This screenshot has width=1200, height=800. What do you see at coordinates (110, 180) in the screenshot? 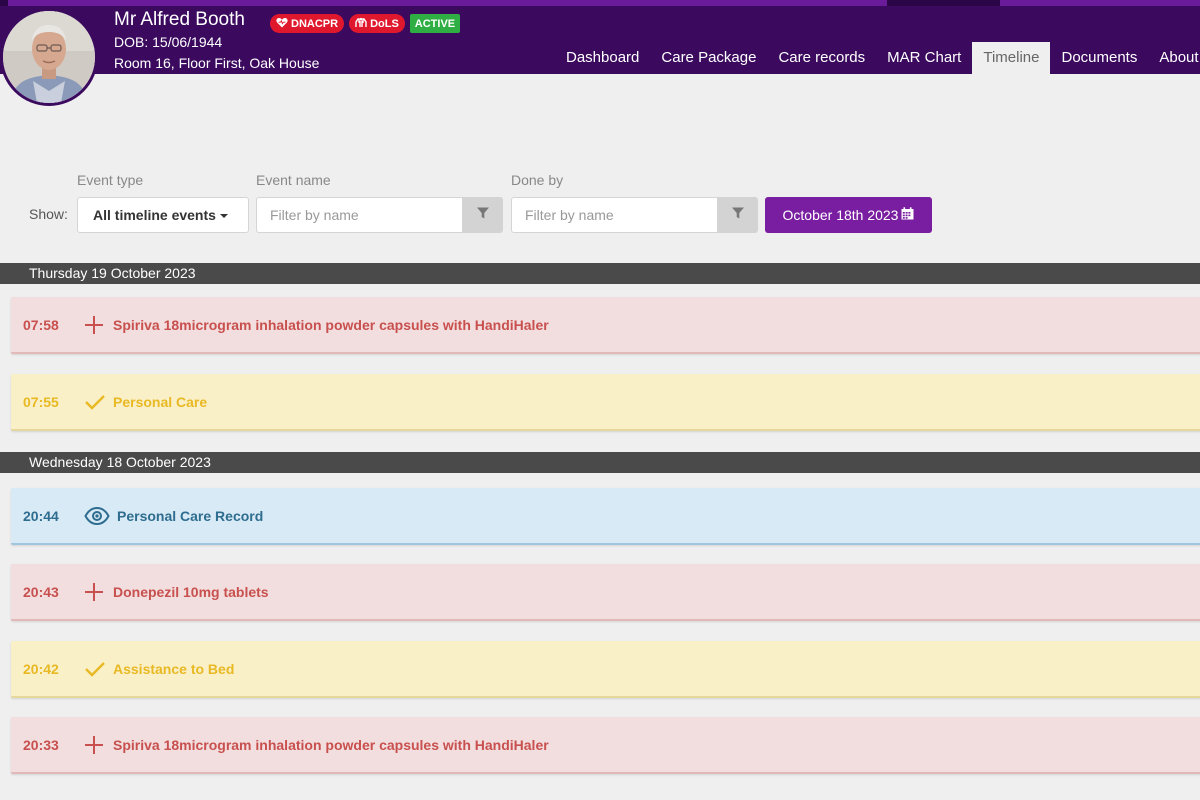
I see `event-type-label: Event type` at bounding box center [110, 180].